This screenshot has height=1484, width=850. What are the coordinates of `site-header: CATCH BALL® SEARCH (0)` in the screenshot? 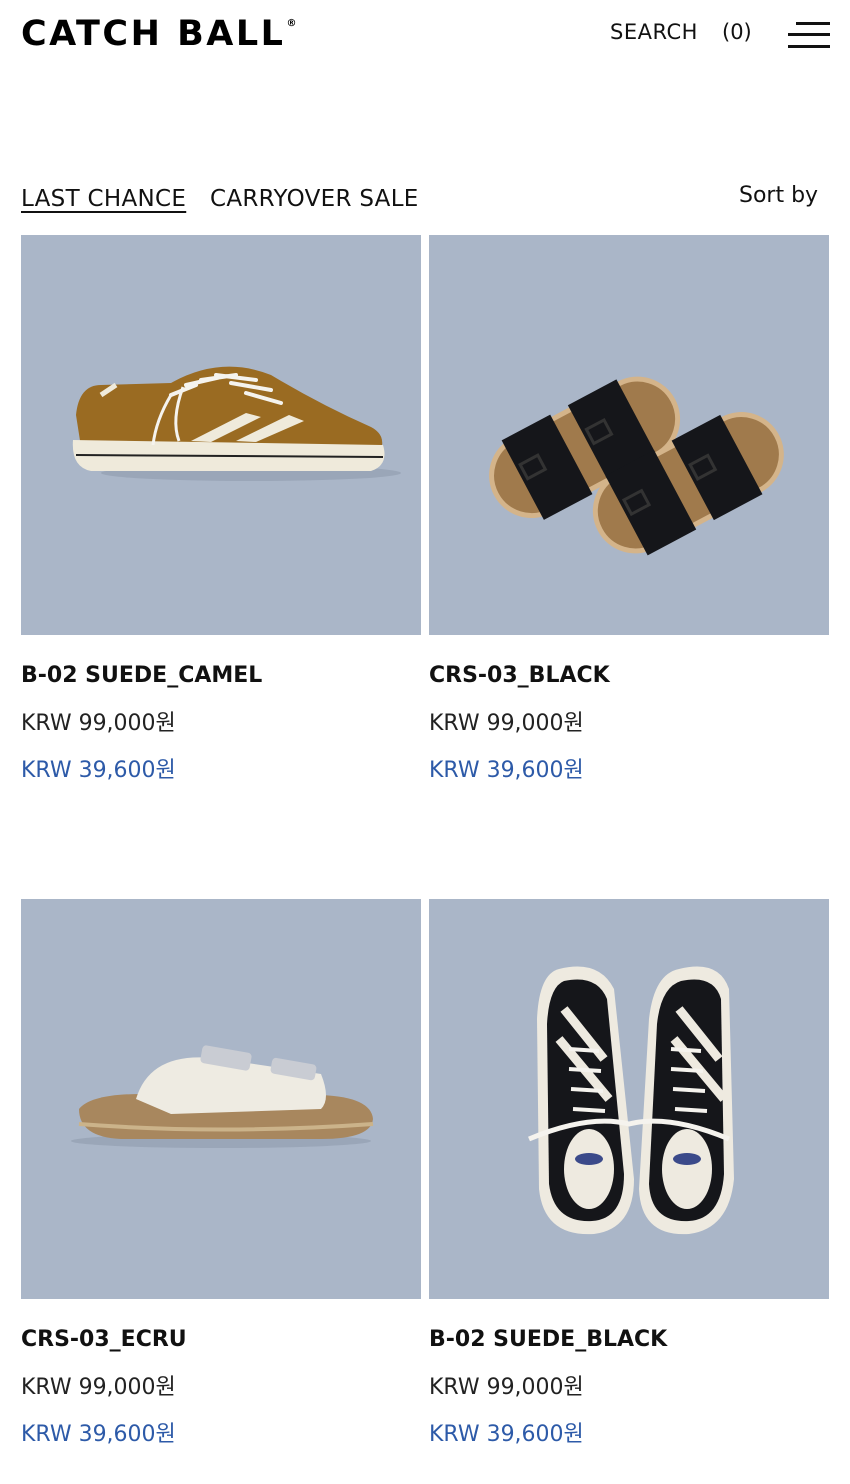 It's located at (425, 35).